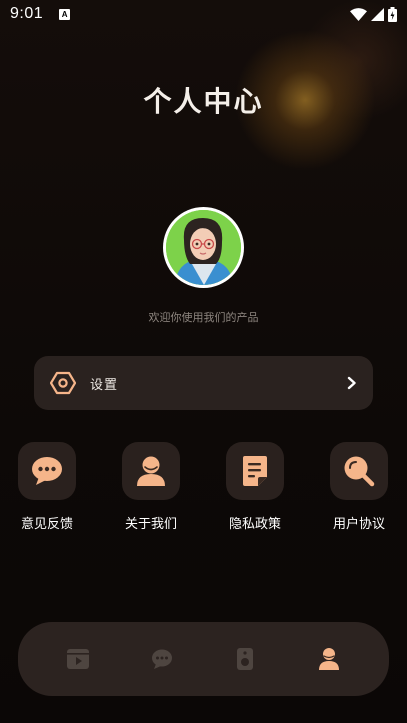 The image size is (407, 723). I want to click on feature-about-tile, so click(151, 471).